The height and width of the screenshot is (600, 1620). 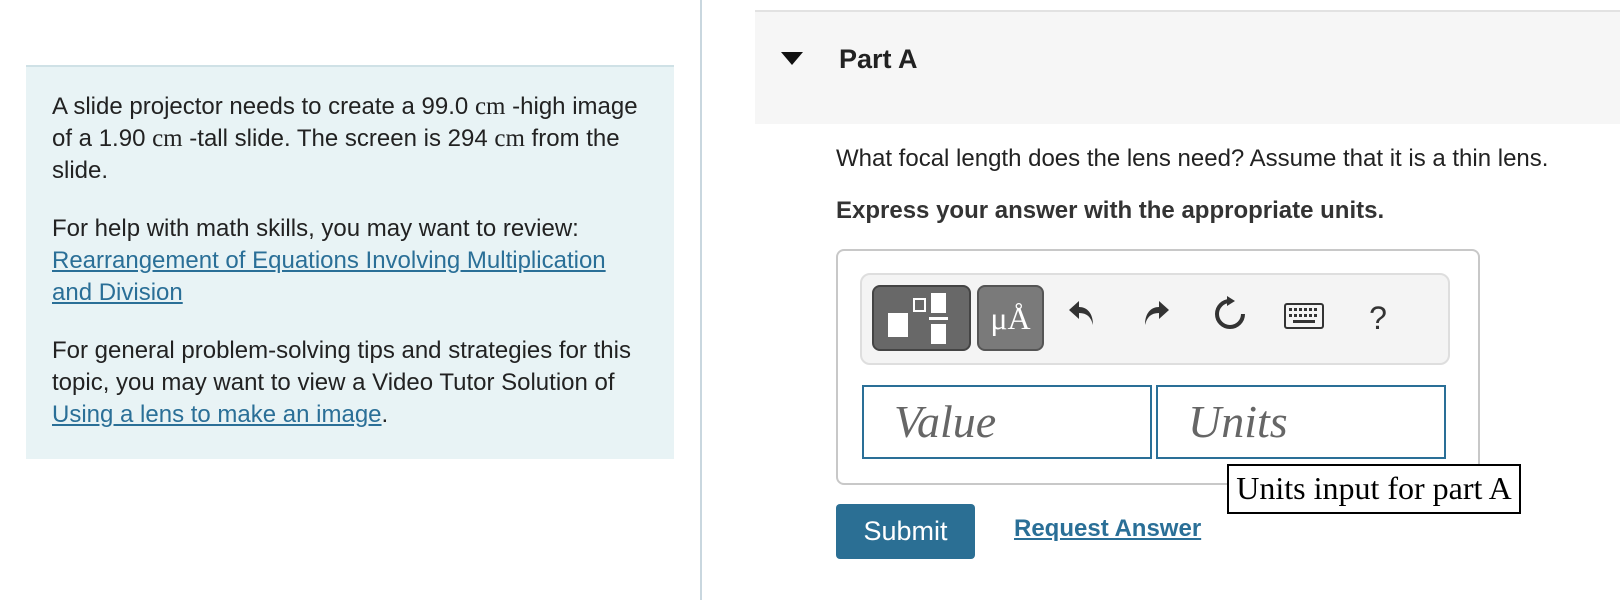 I want to click on part-title: Part A, so click(x=878, y=59).